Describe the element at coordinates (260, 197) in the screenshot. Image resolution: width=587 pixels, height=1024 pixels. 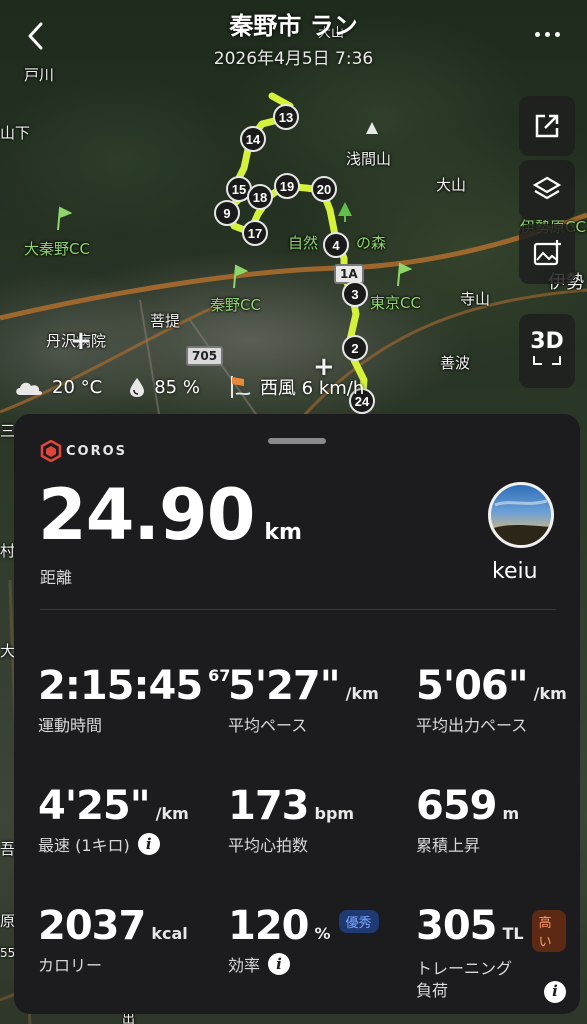
I see `route-marker: 18` at that location.